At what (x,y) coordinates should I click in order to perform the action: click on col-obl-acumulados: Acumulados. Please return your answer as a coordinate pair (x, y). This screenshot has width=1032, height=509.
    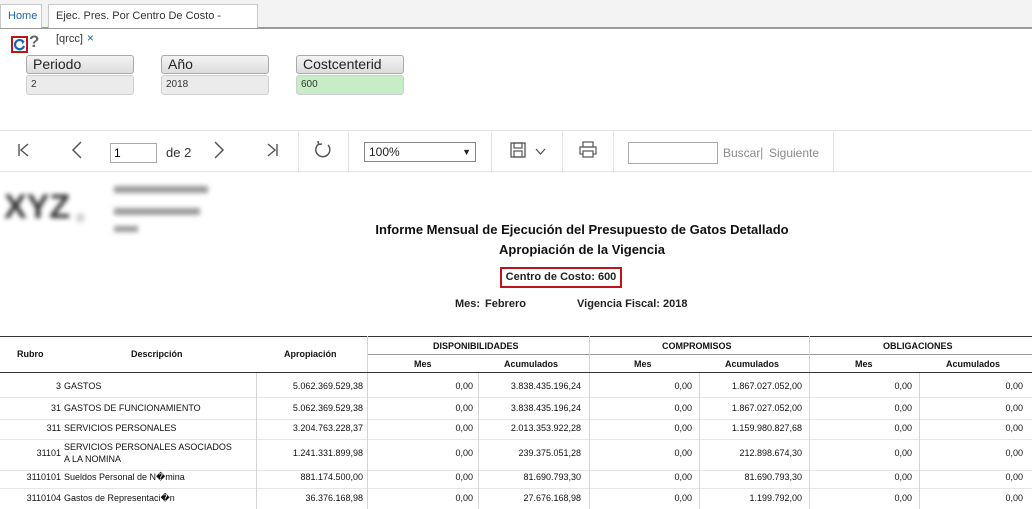
    Looking at the image, I should click on (973, 364).